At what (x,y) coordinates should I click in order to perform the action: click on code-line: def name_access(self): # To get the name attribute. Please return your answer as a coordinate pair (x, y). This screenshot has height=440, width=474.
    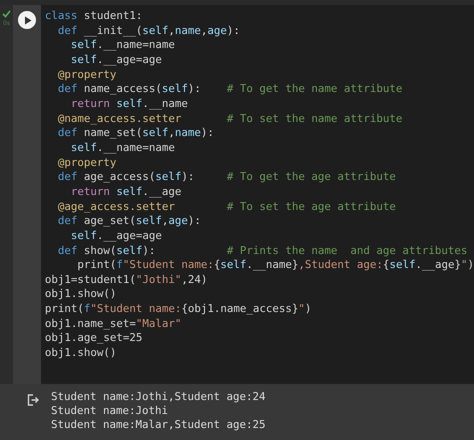
    Looking at the image, I should click on (229, 89).